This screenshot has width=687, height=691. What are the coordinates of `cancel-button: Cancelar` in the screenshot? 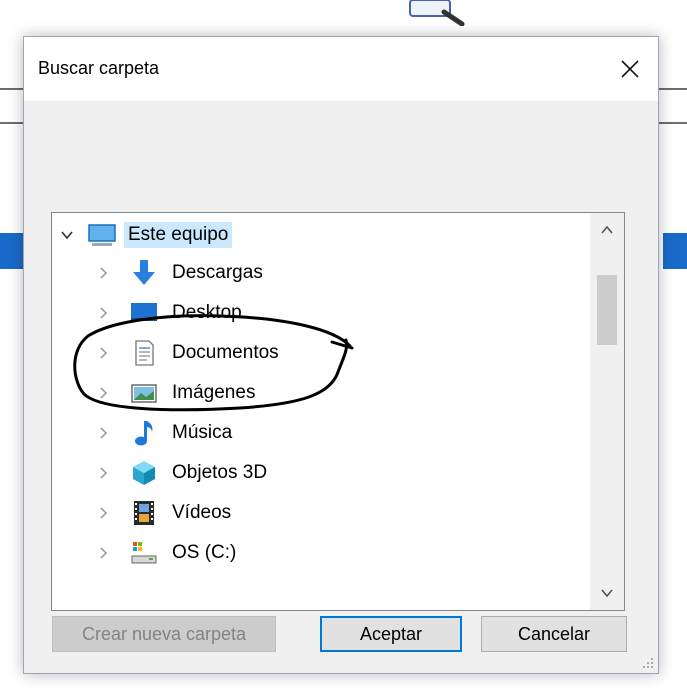 It's located at (554, 634).